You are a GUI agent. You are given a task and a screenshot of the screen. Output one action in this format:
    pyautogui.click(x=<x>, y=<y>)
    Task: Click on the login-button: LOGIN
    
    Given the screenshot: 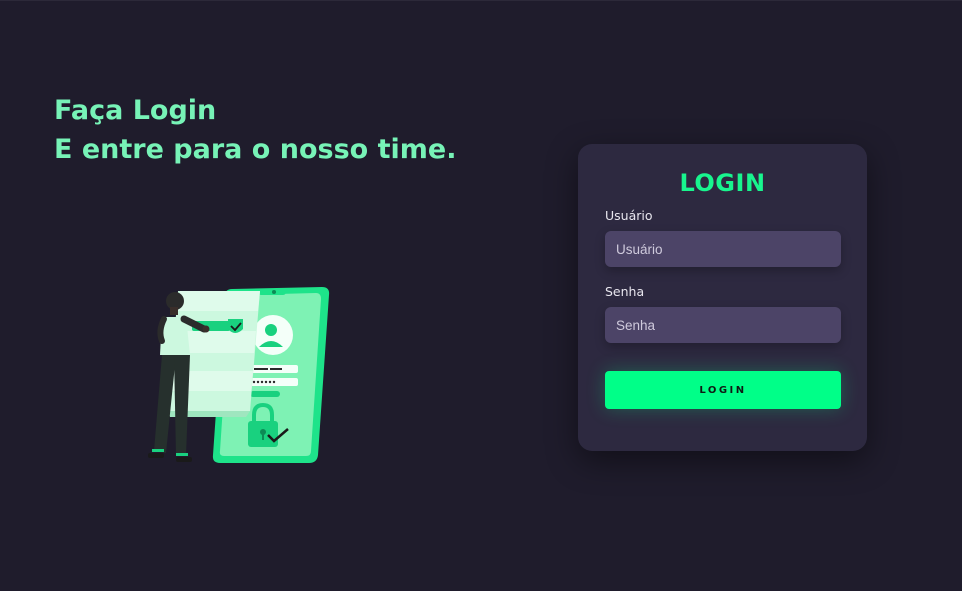 What is the action you would take?
    pyautogui.click(x=723, y=390)
    